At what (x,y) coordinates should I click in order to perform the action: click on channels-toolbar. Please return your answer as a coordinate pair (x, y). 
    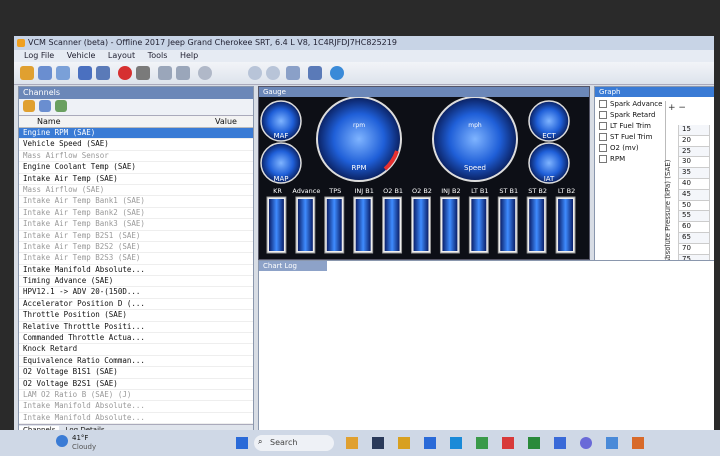
    Looking at the image, I should click on (136, 107).